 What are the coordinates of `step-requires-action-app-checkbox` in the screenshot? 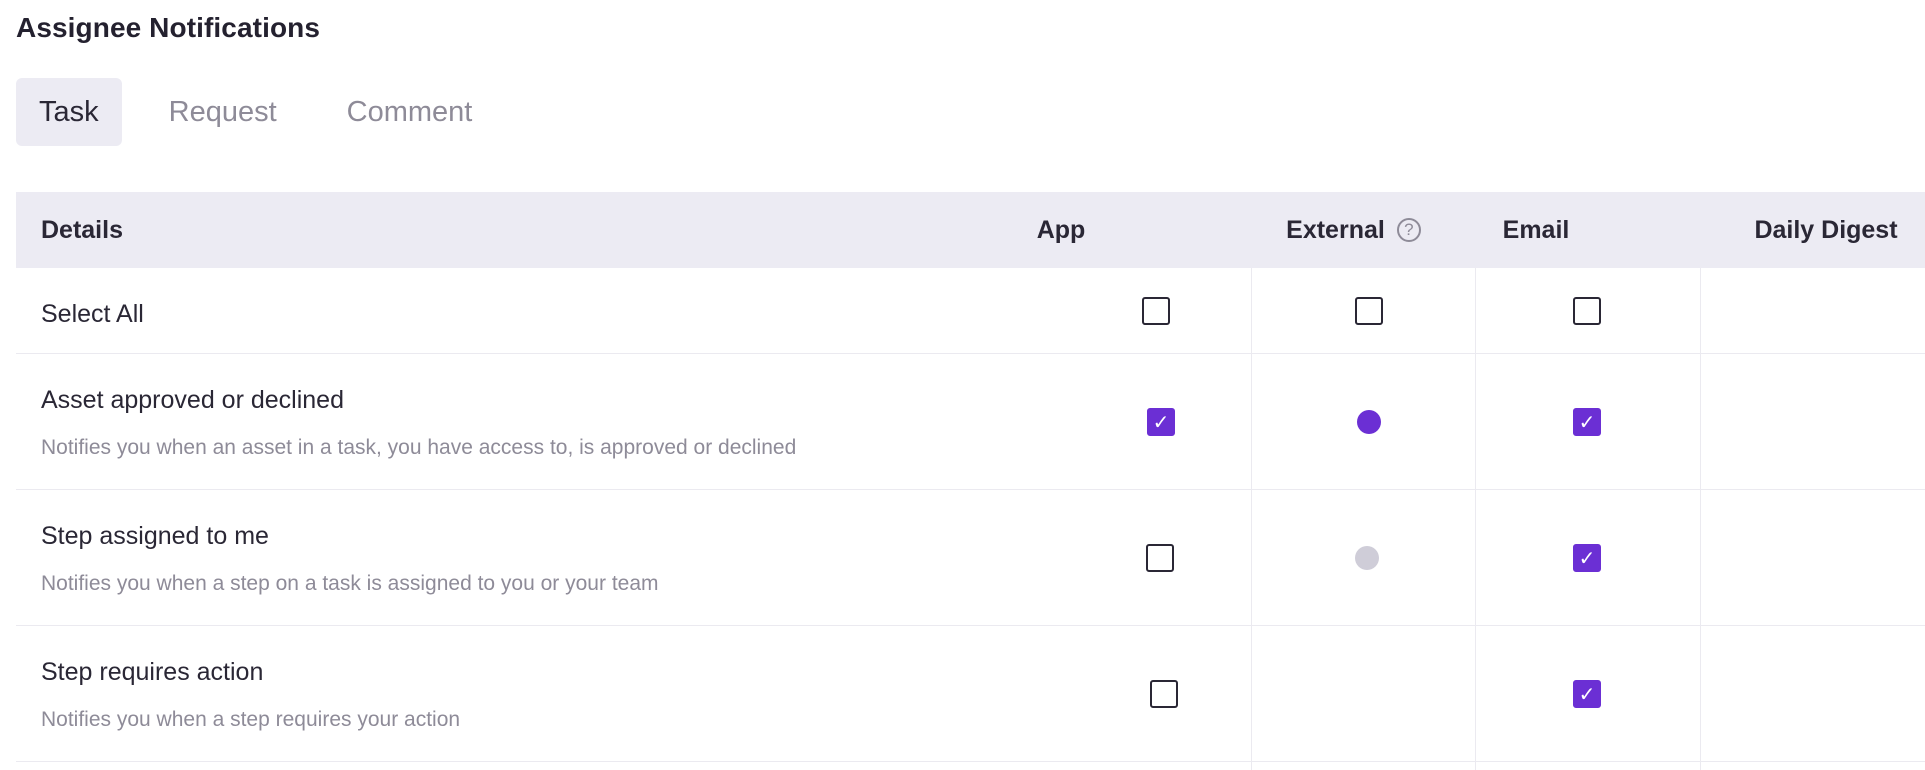 It's located at (1164, 693).